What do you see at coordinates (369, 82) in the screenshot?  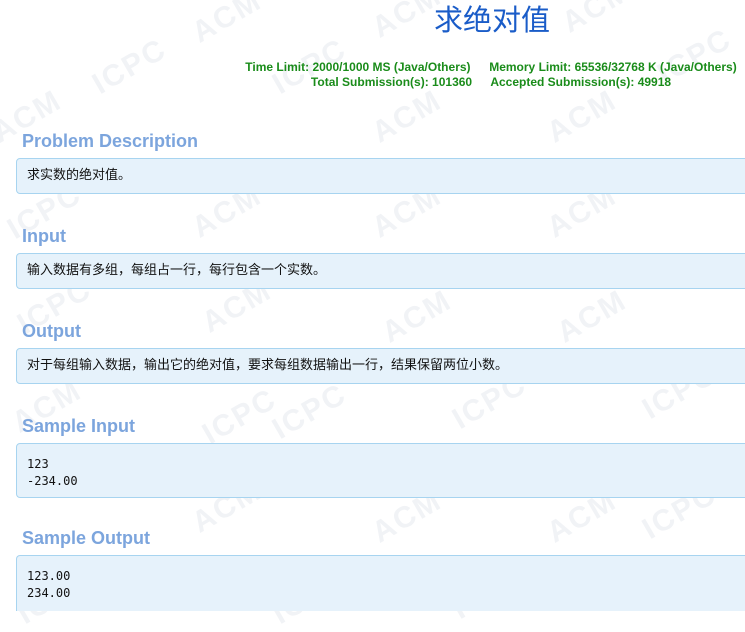 I see `total-submissions-label: Total Submission(s):` at bounding box center [369, 82].